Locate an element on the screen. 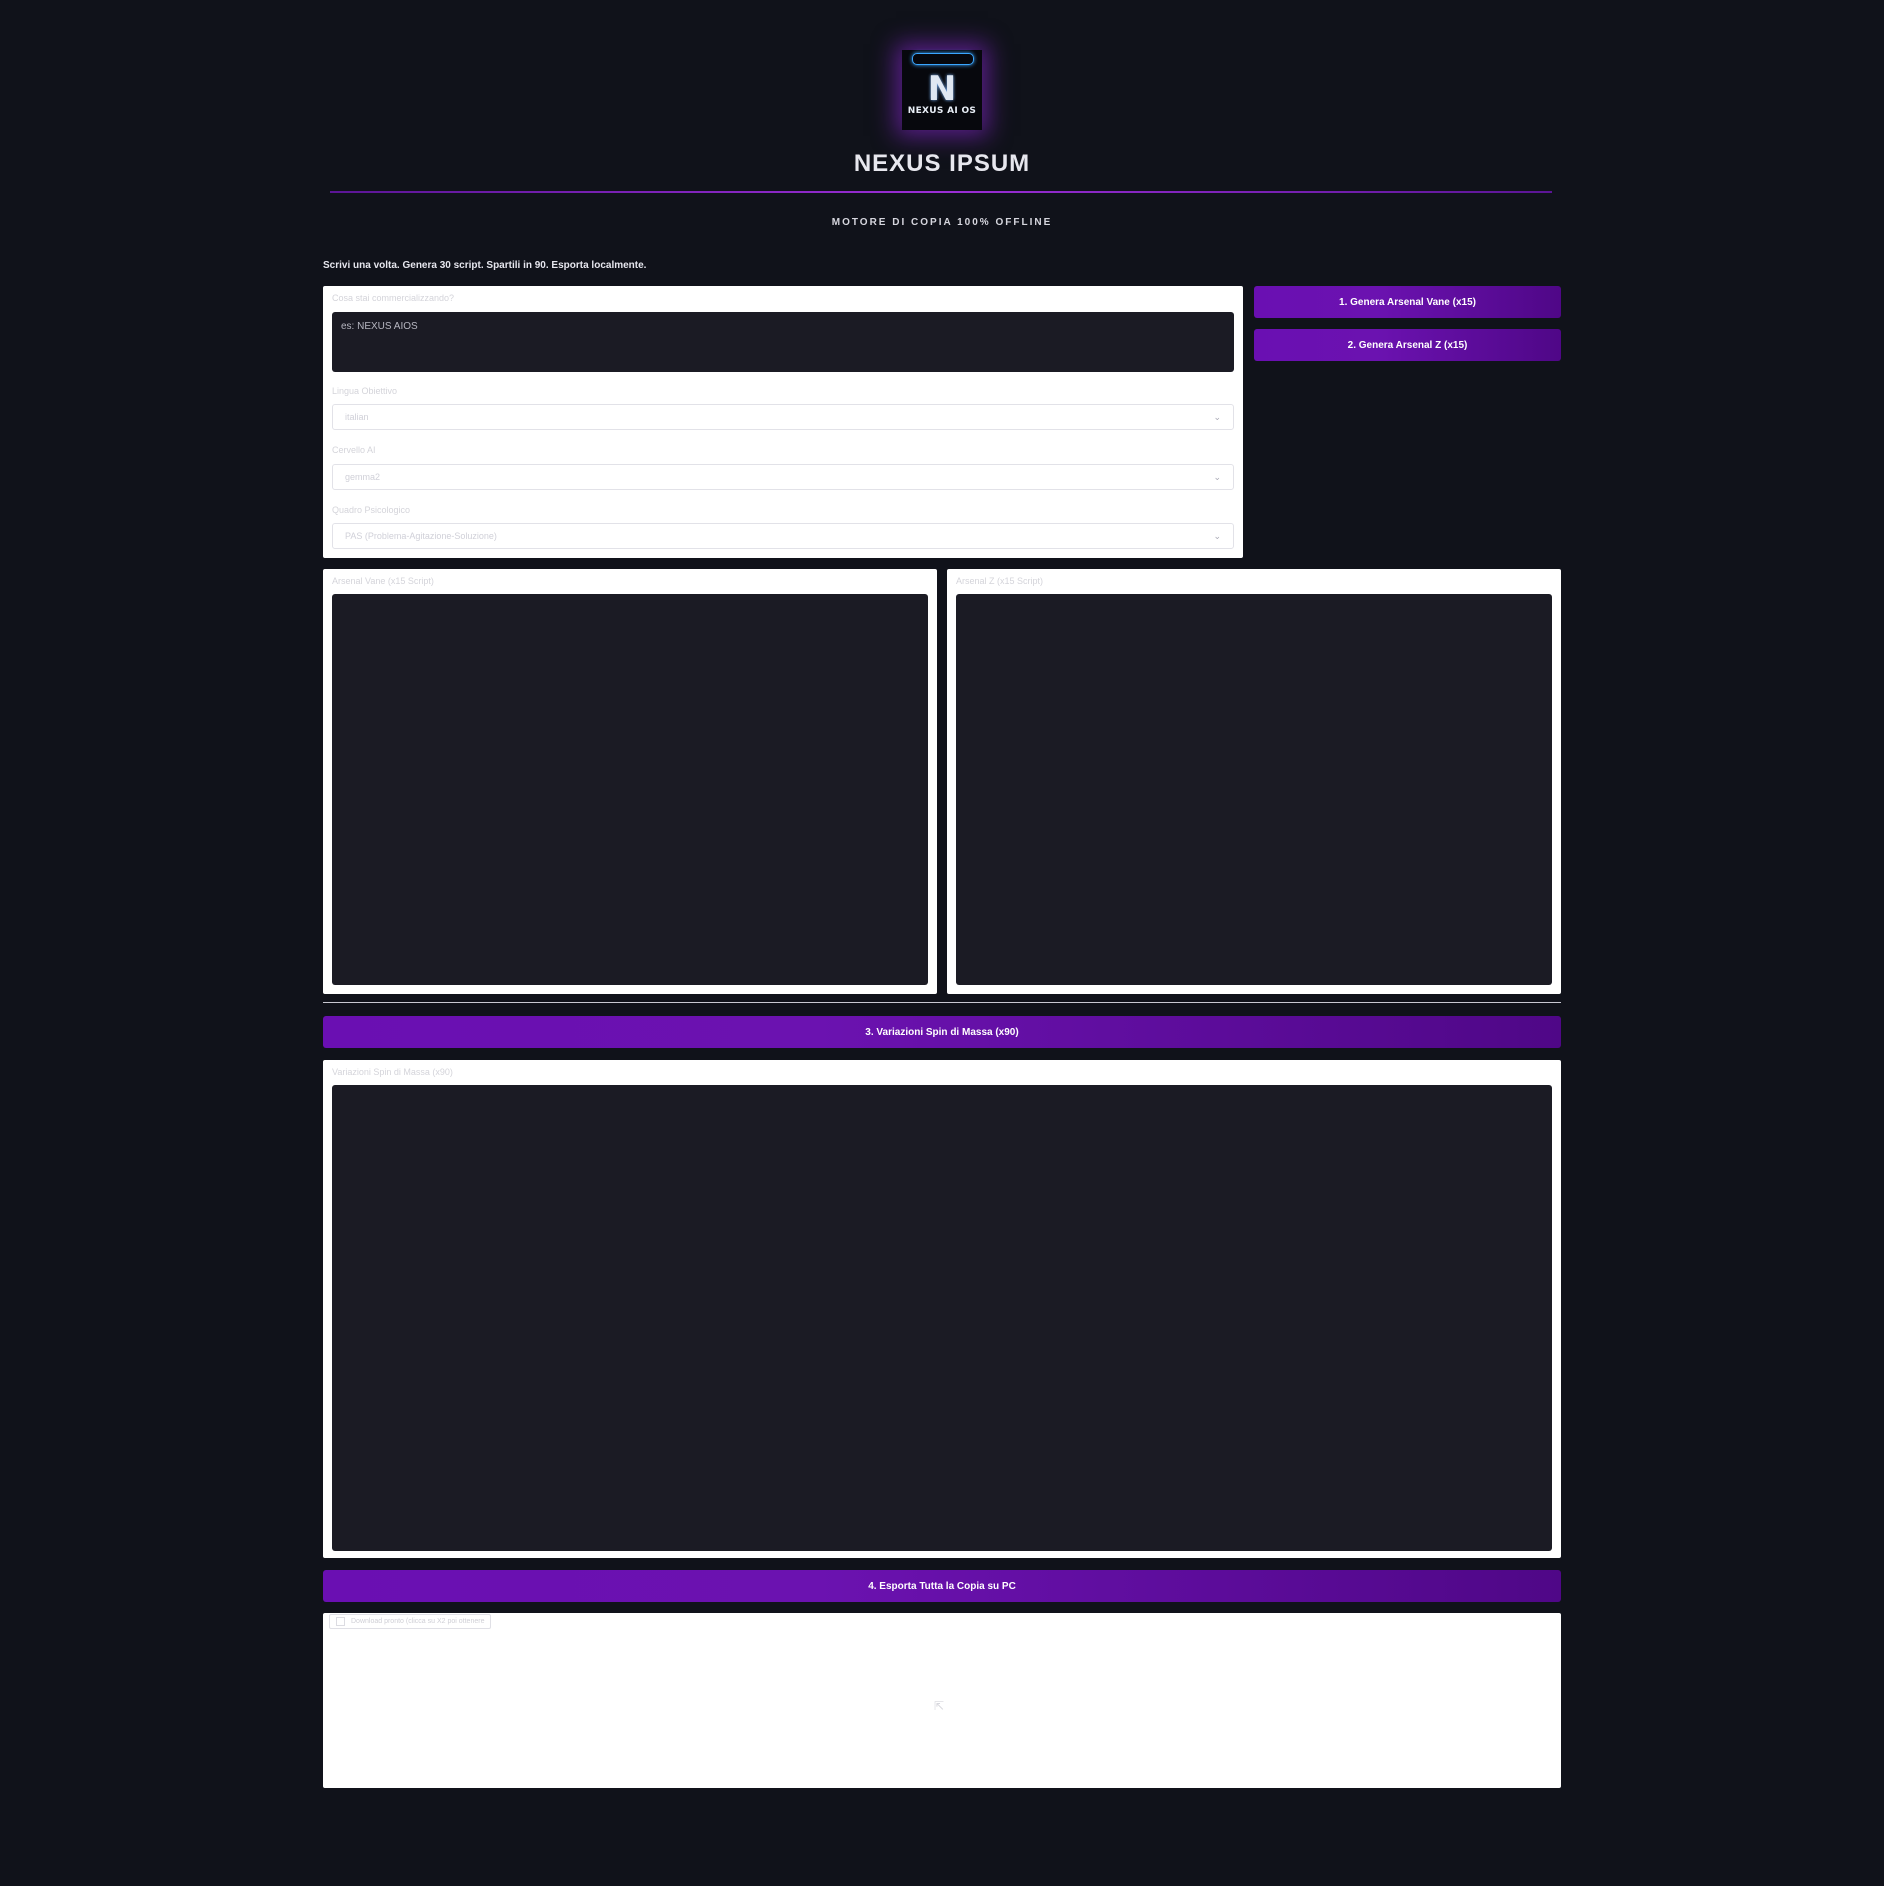  language-select: italian ⌄ is located at coordinates (783, 417).